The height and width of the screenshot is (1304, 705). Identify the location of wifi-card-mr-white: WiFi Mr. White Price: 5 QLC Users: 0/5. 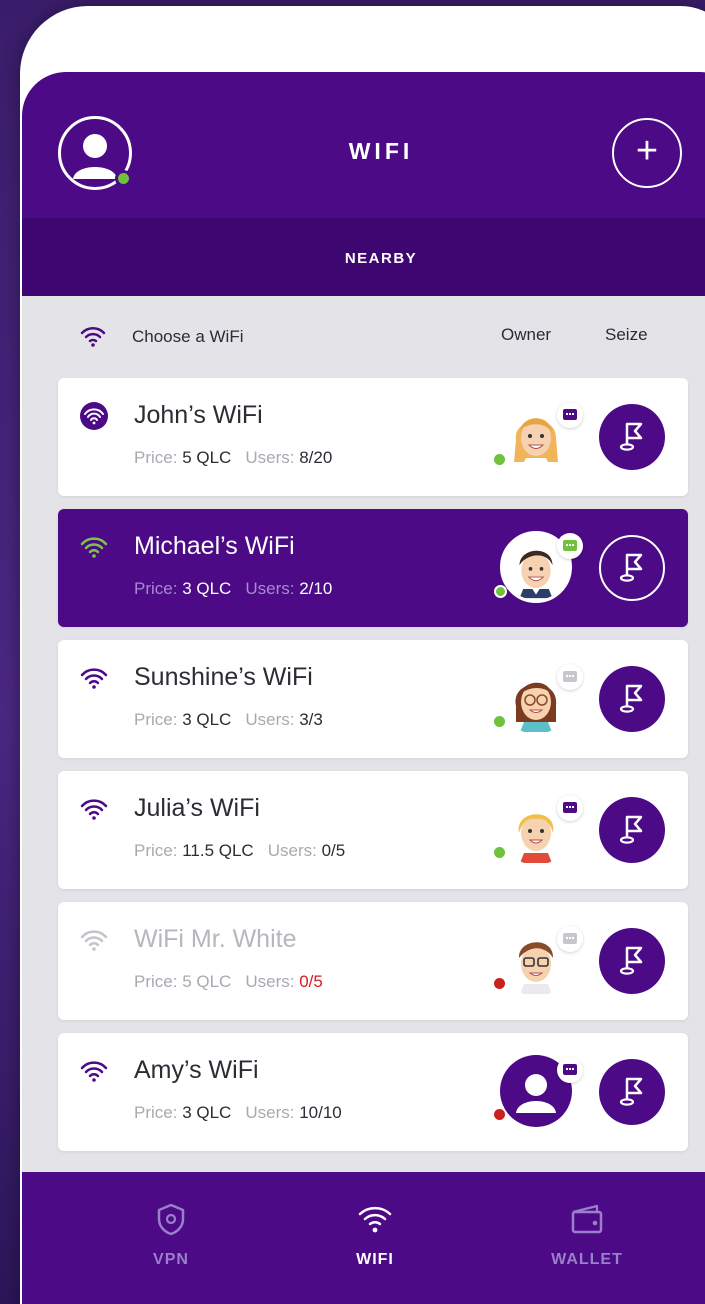
(373, 961).